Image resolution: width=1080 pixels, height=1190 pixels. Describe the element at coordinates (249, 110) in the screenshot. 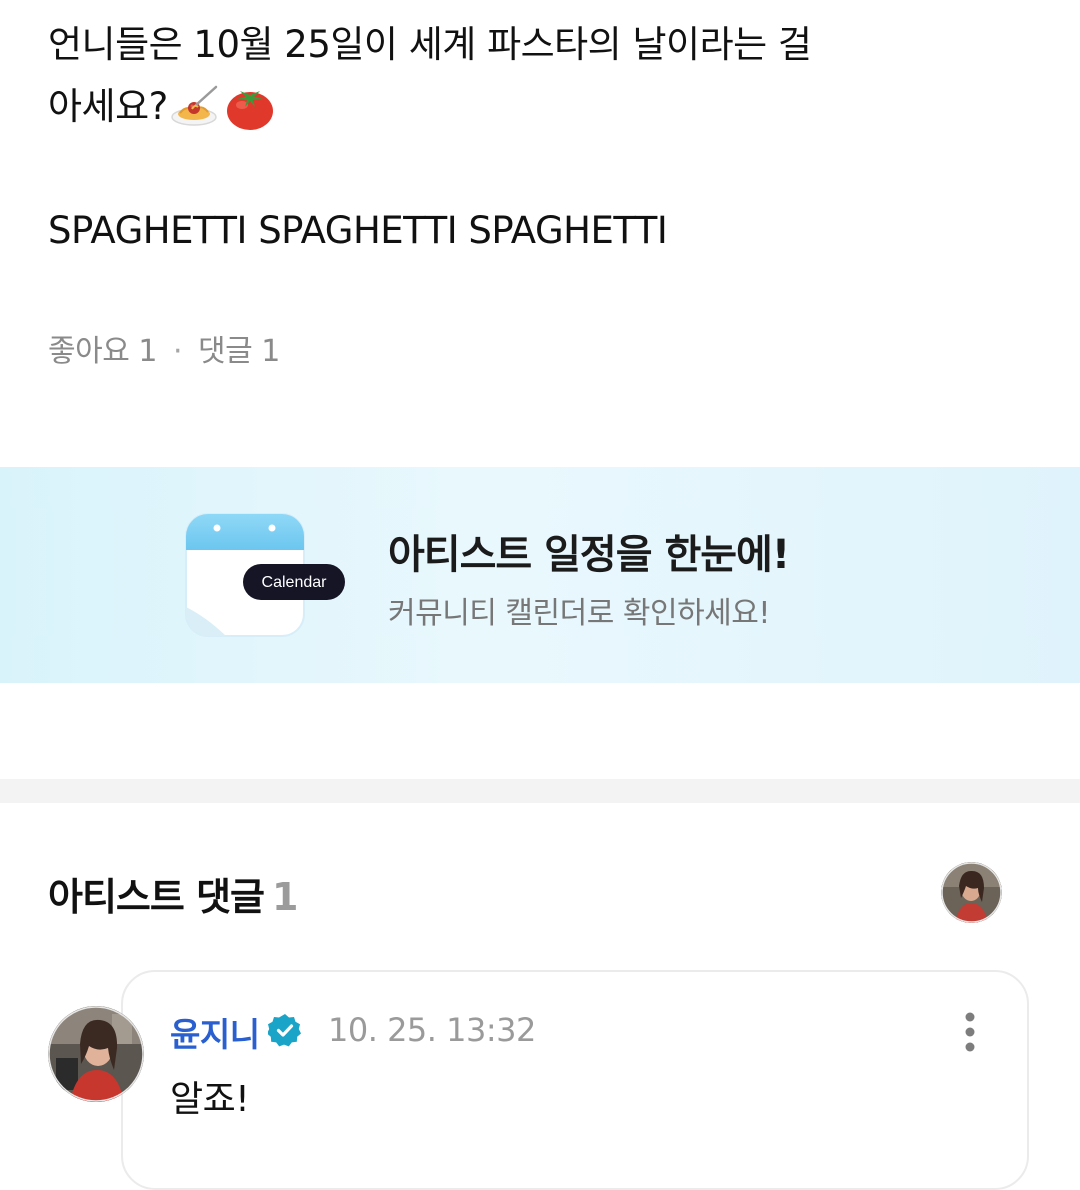

I see `tomato-emoji-icon` at that location.